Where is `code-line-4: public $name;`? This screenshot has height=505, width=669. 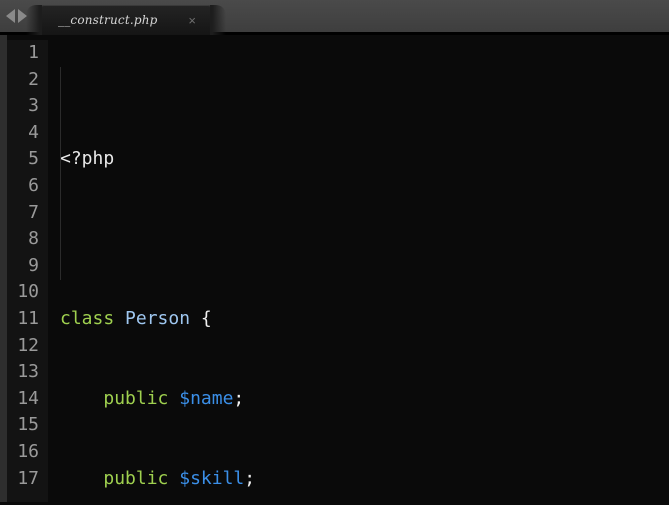
code-line-4: public $name; is located at coordinates (174, 398).